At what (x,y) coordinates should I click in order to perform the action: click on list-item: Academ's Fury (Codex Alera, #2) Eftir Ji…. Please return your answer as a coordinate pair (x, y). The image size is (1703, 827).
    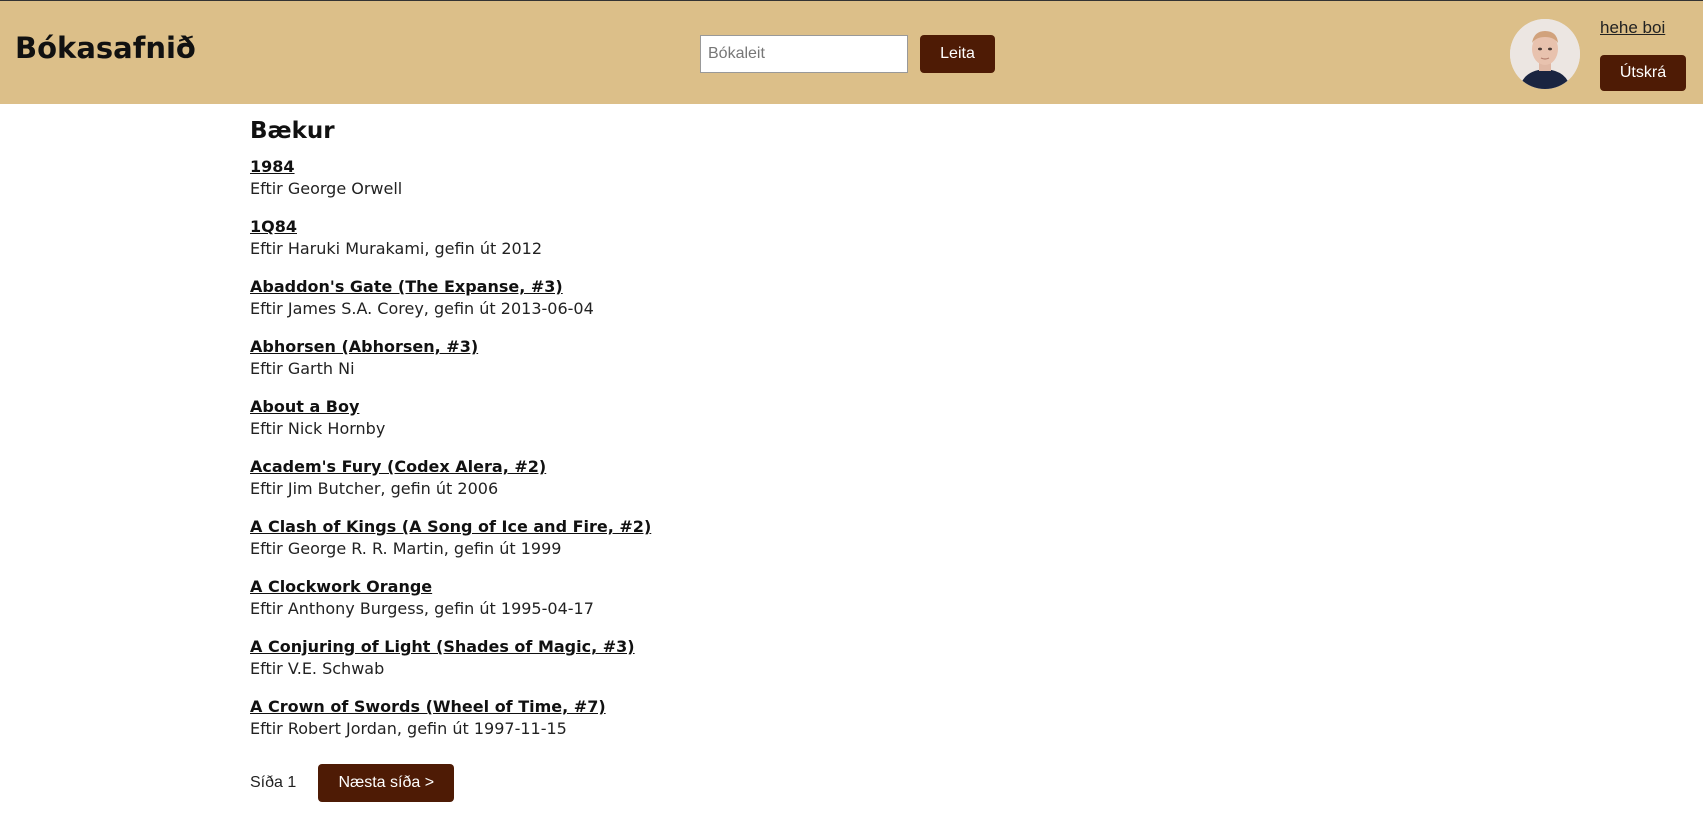
    Looking at the image, I should click on (700, 478).